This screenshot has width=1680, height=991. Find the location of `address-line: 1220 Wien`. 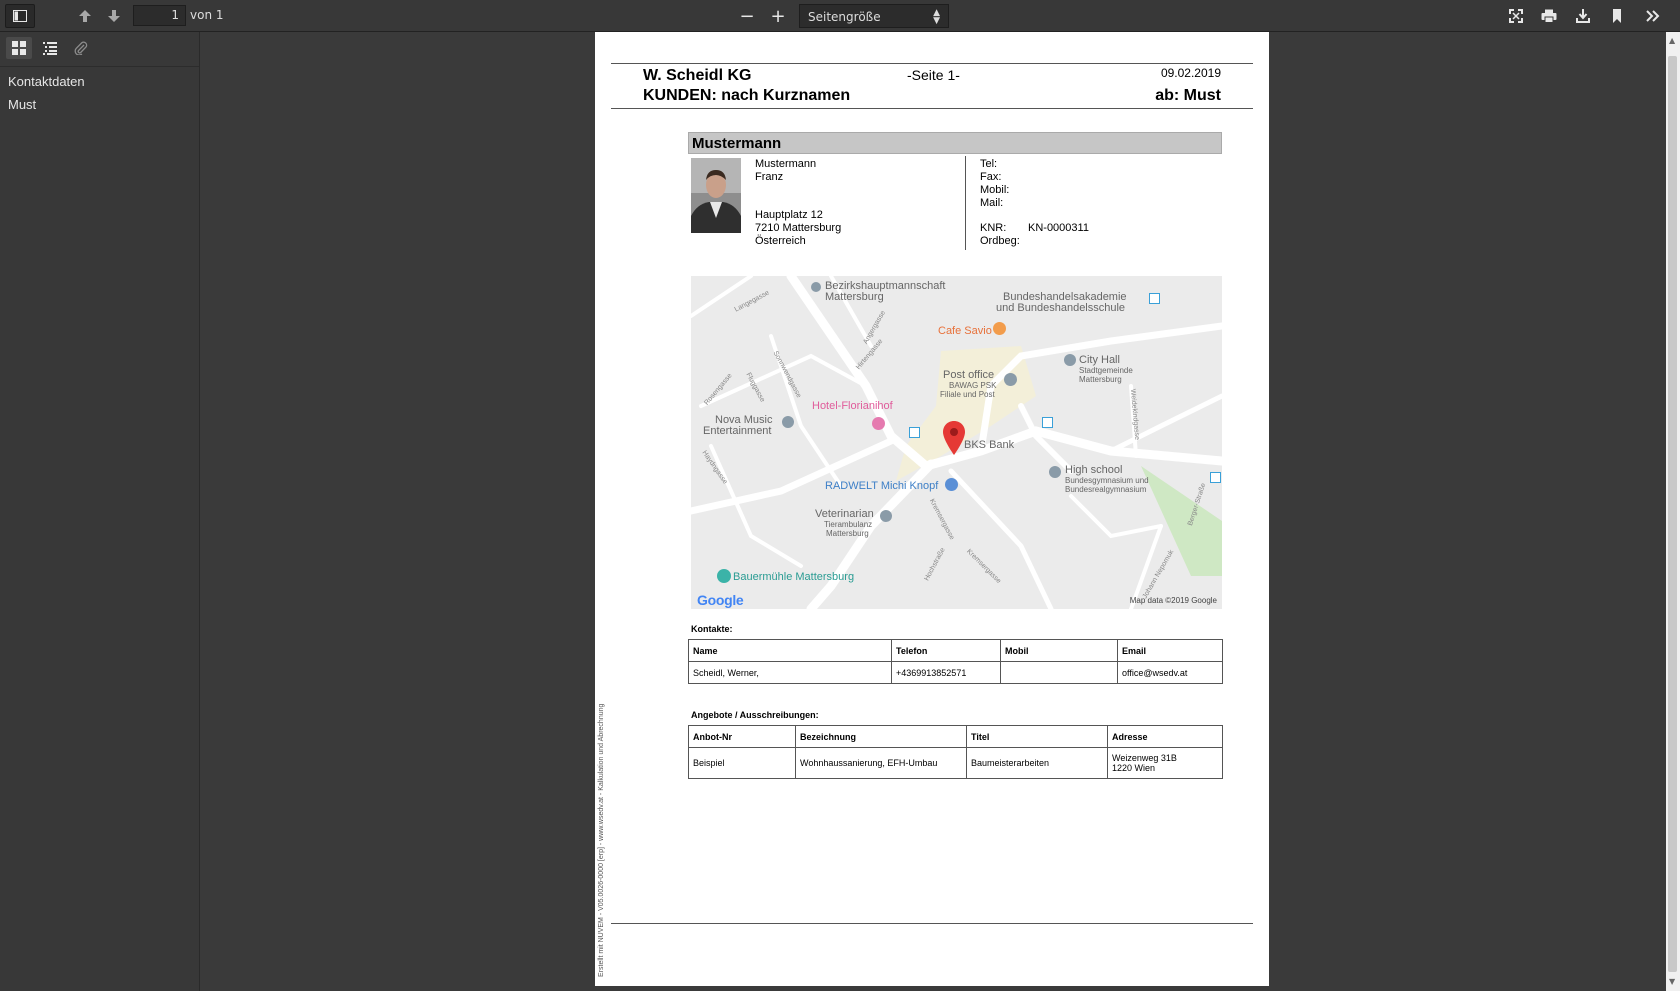

address-line: 1220 Wien is located at coordinates (1134, 768).